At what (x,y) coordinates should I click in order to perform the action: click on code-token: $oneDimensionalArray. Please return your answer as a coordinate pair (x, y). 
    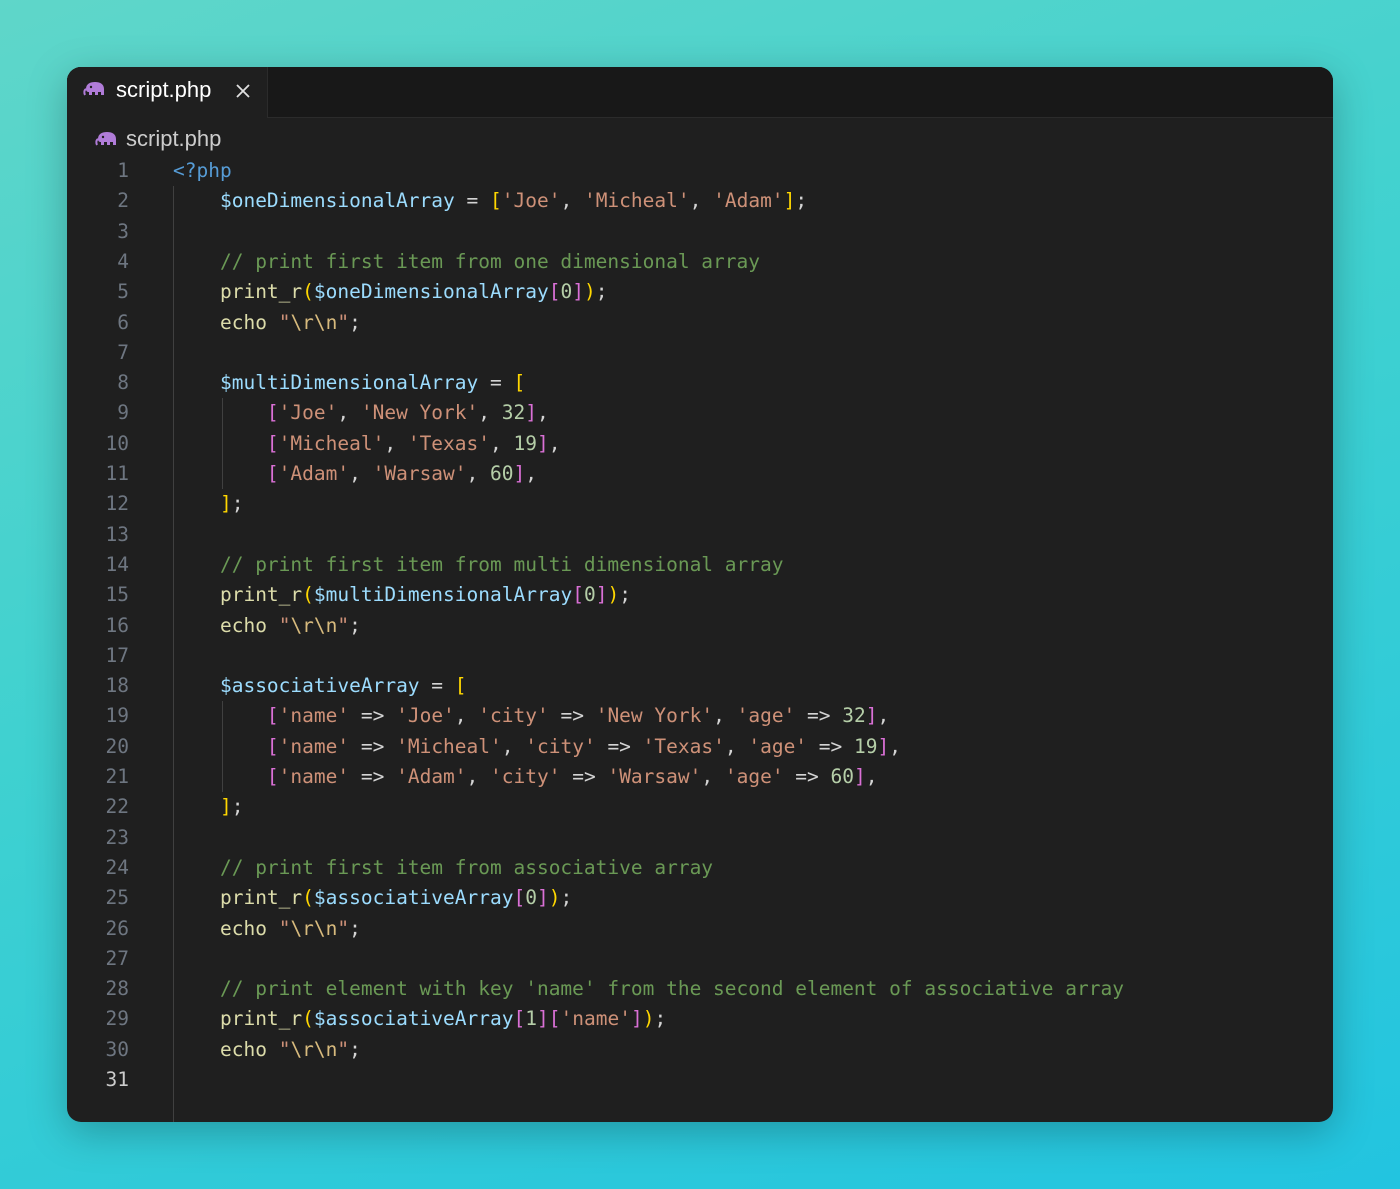
    Looking at the image, I should click on (431, 292).